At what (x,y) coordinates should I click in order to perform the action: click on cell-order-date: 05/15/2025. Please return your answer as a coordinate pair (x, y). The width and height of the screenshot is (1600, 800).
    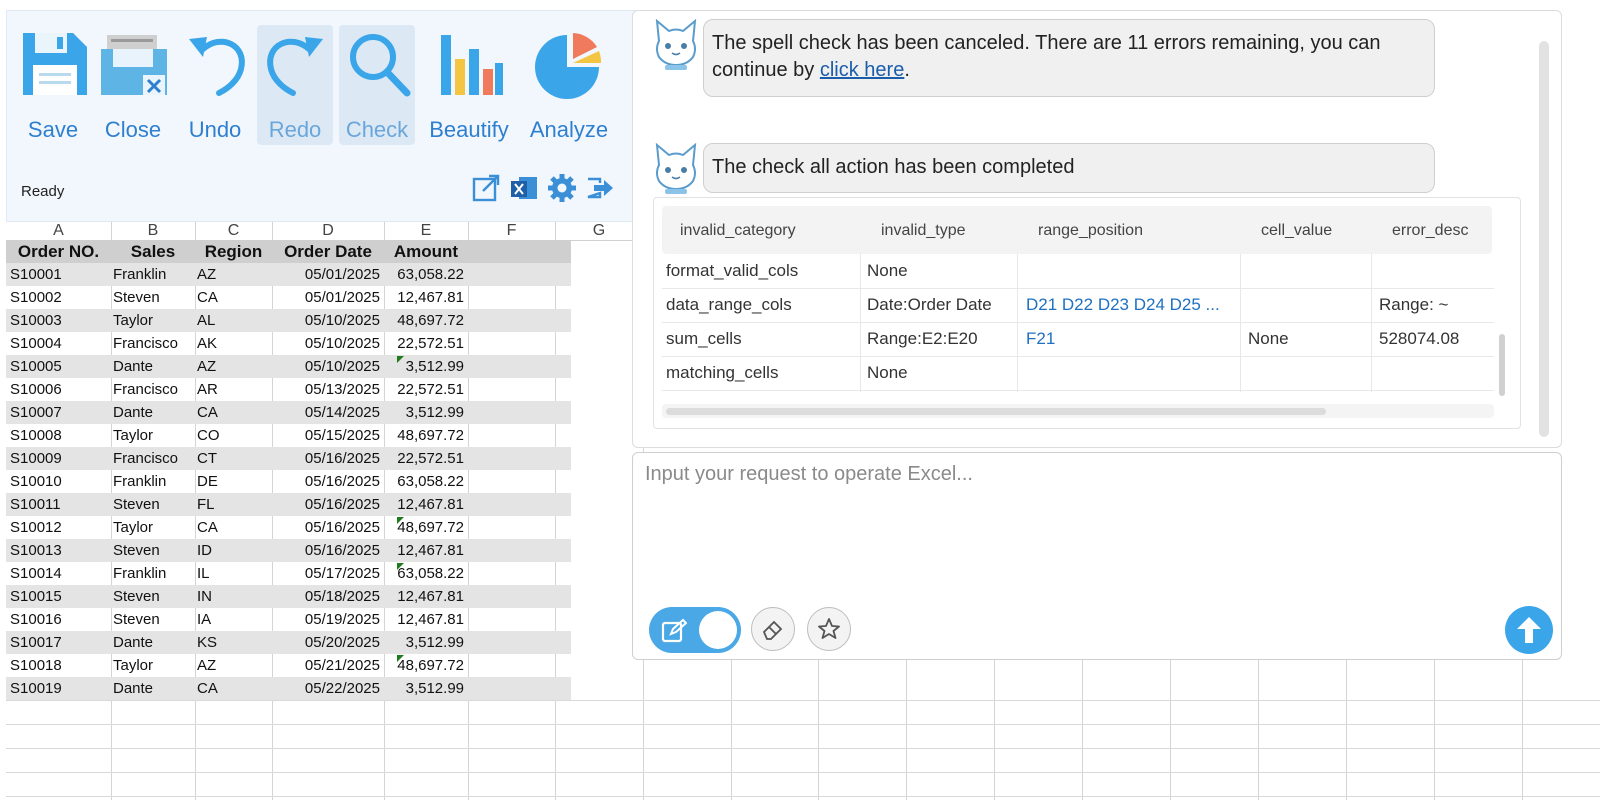
    Looking at the image, I should click on (326, 435).